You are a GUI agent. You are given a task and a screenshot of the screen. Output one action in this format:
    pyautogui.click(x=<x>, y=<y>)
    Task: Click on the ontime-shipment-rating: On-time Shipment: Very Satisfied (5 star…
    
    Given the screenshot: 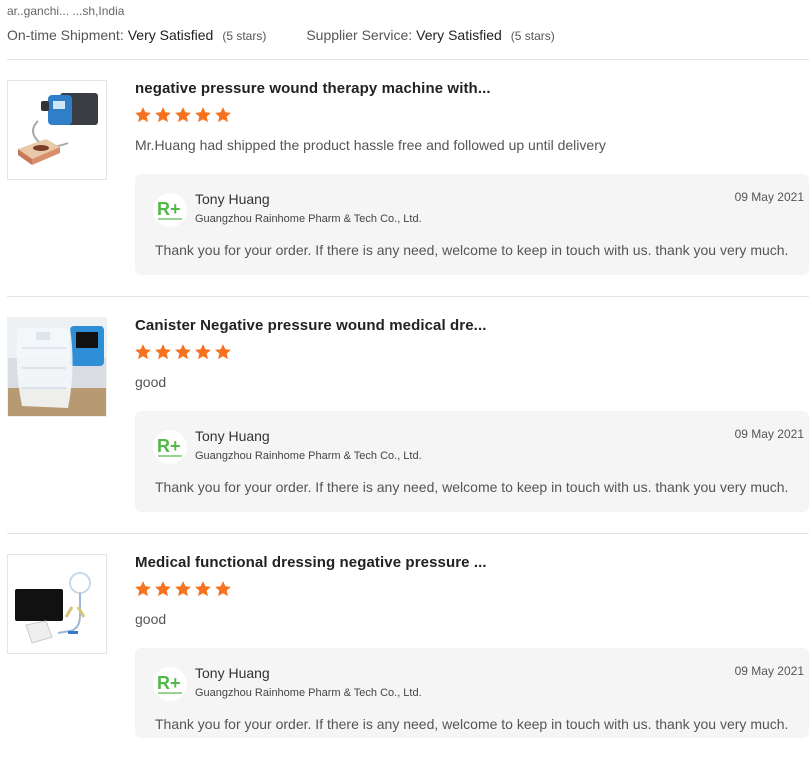 What is the action you would take?
    pyautogui.click(x=136, y=35)
    